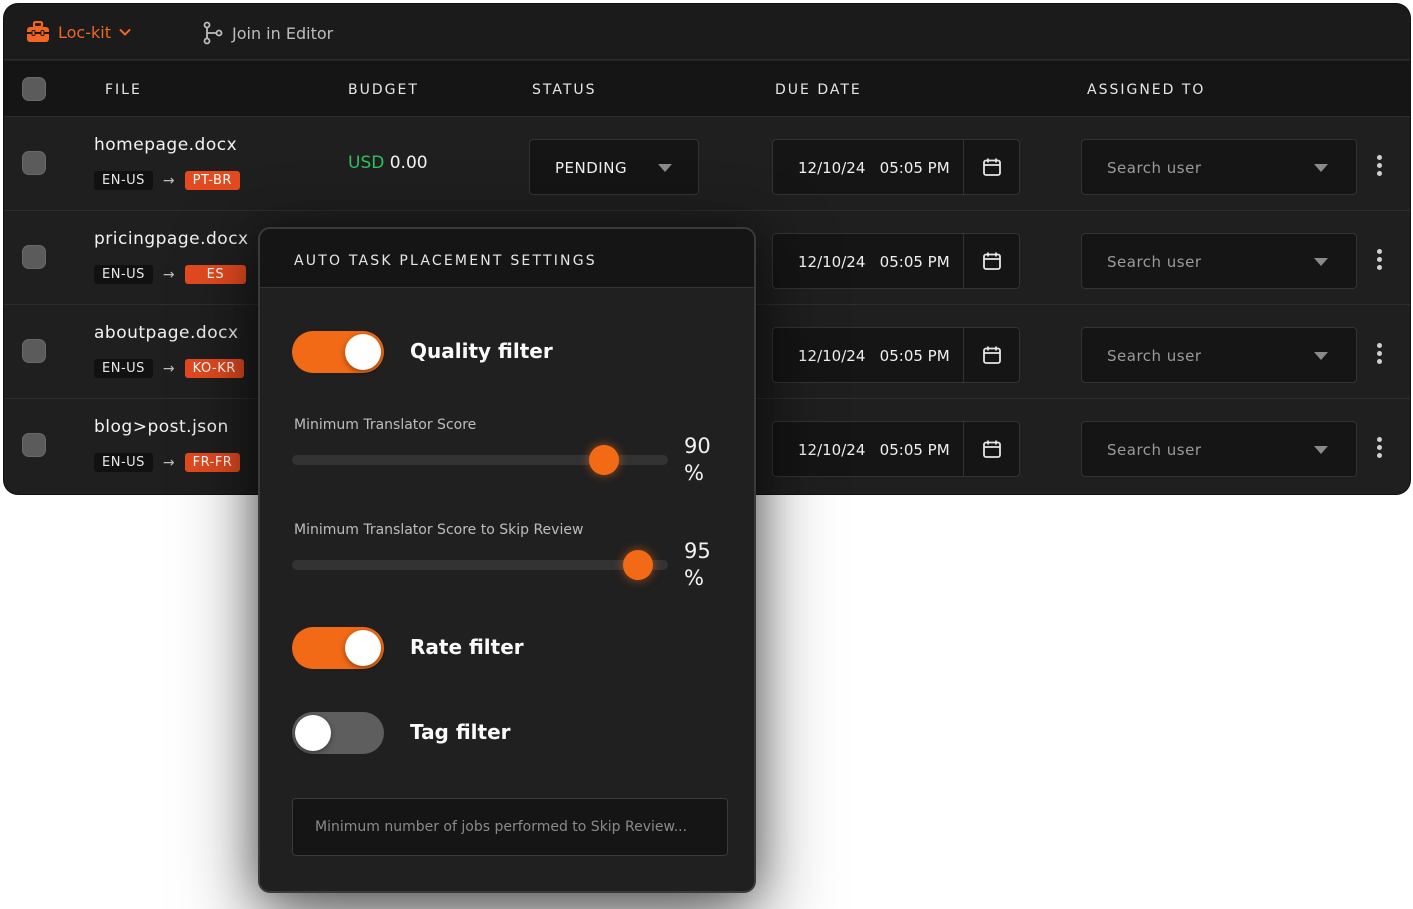  What do you see at coordinates (697, 446) in the screenshot?
I see `min-score-number: 90` at bounding box center [697, 446].